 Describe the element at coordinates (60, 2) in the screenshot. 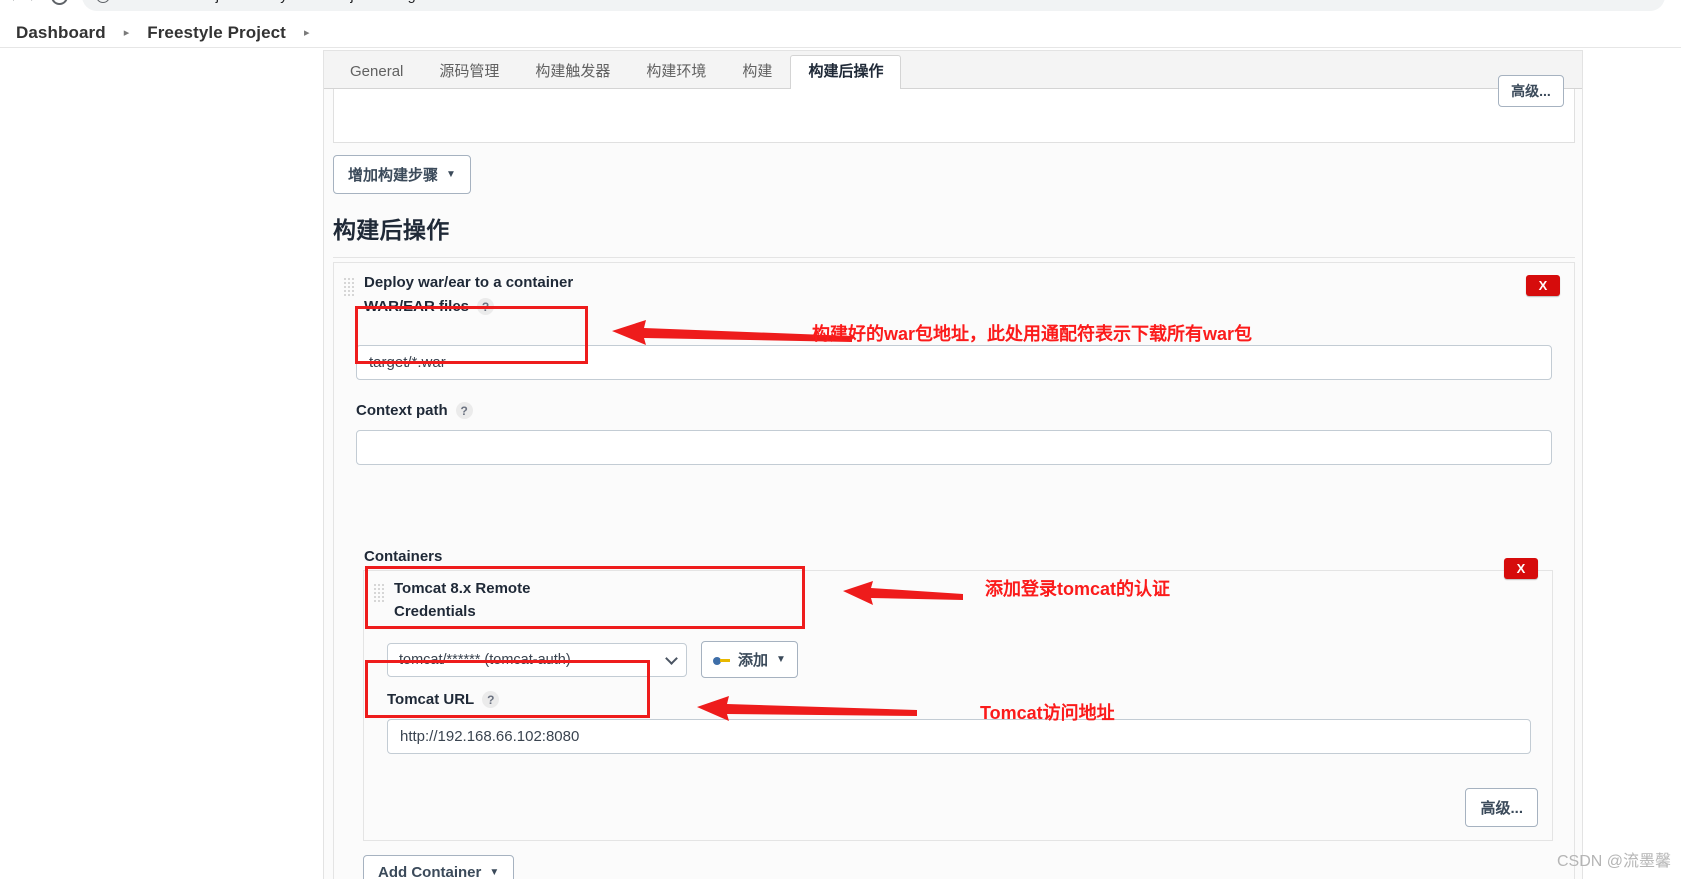

I see `reload-icon` at that location.